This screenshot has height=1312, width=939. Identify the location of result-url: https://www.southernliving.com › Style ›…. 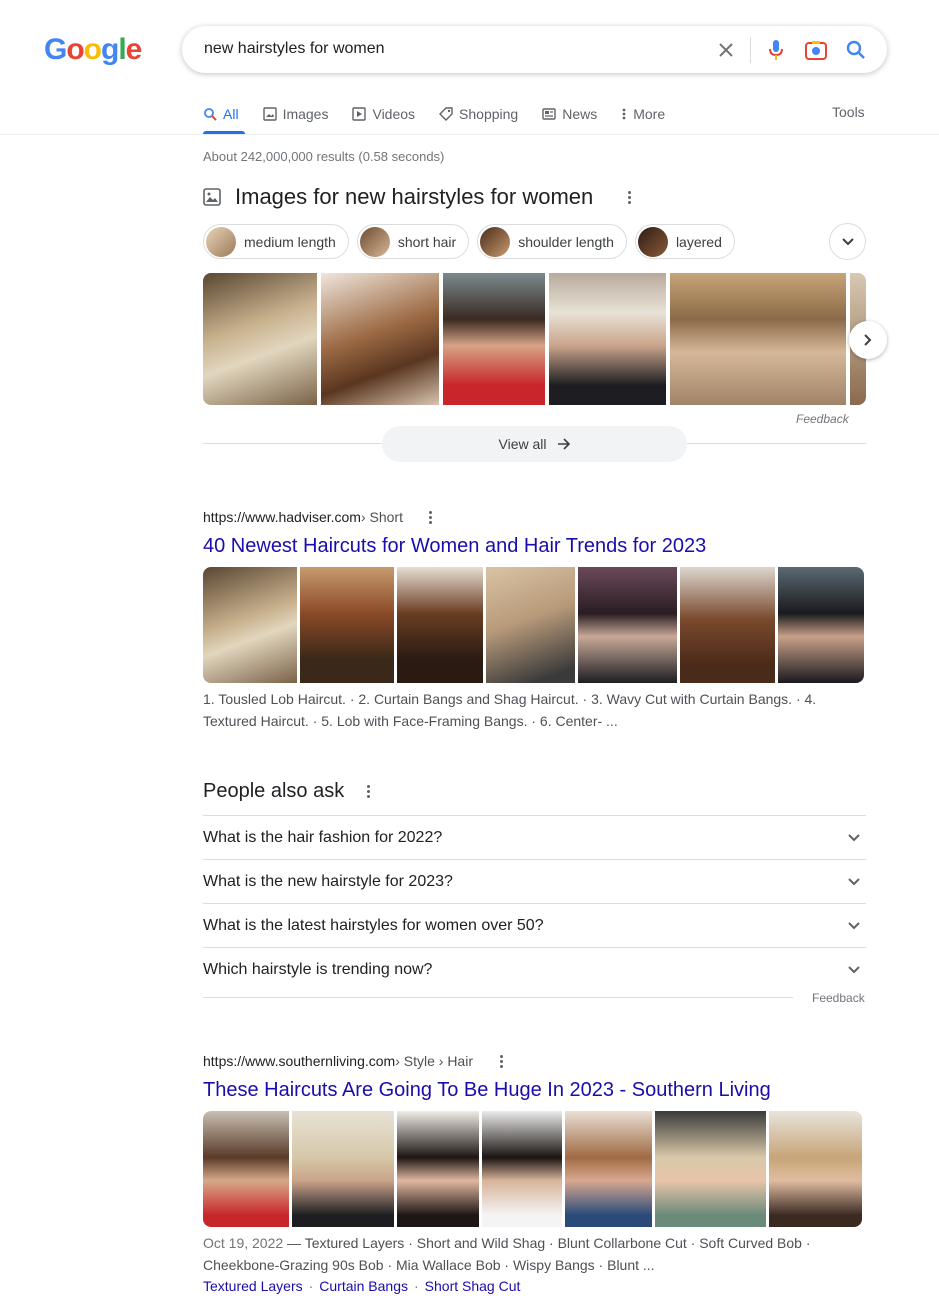
(355, 1061).